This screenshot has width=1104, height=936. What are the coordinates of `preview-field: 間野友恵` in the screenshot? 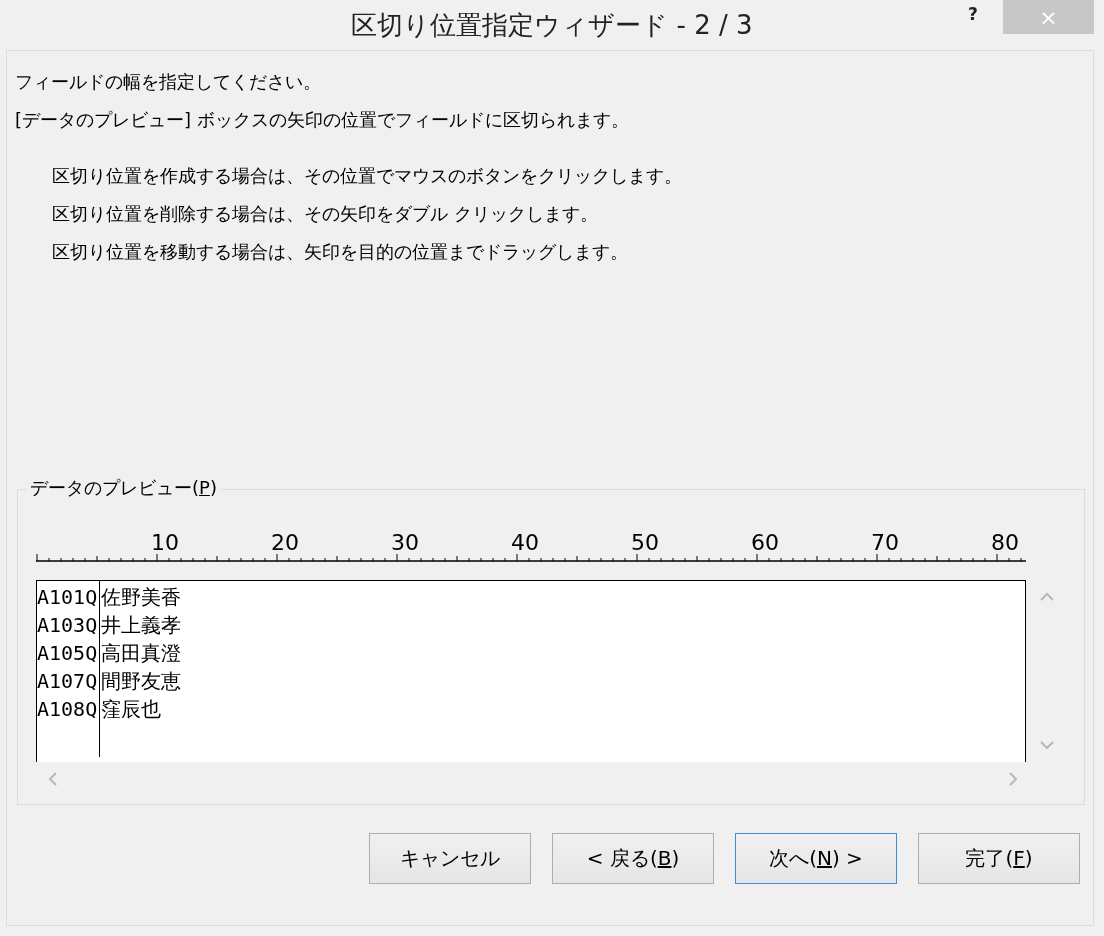 It's located at (141, 681).